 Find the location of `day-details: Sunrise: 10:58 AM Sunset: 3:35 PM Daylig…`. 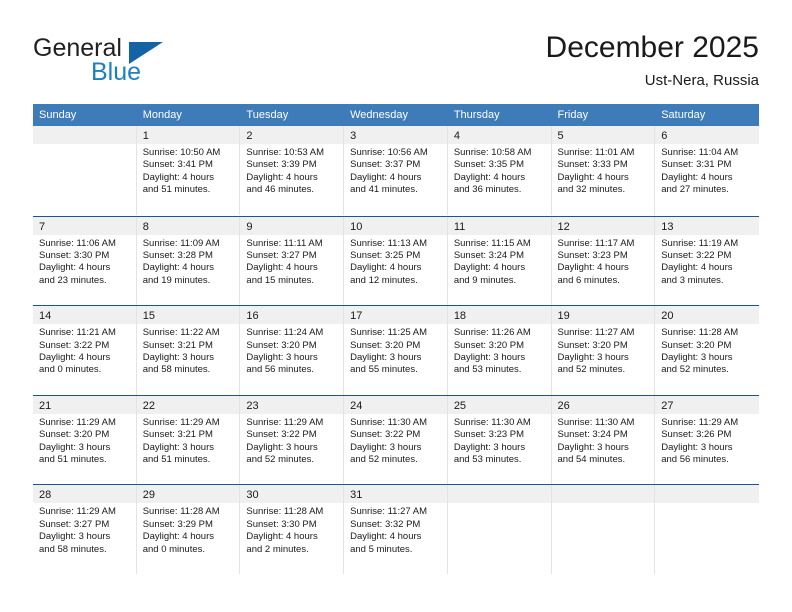

day-details: Sunrise: 10:58 AM Sunset: 3:35 PM Daylig… is located at coordinates (499, 170).